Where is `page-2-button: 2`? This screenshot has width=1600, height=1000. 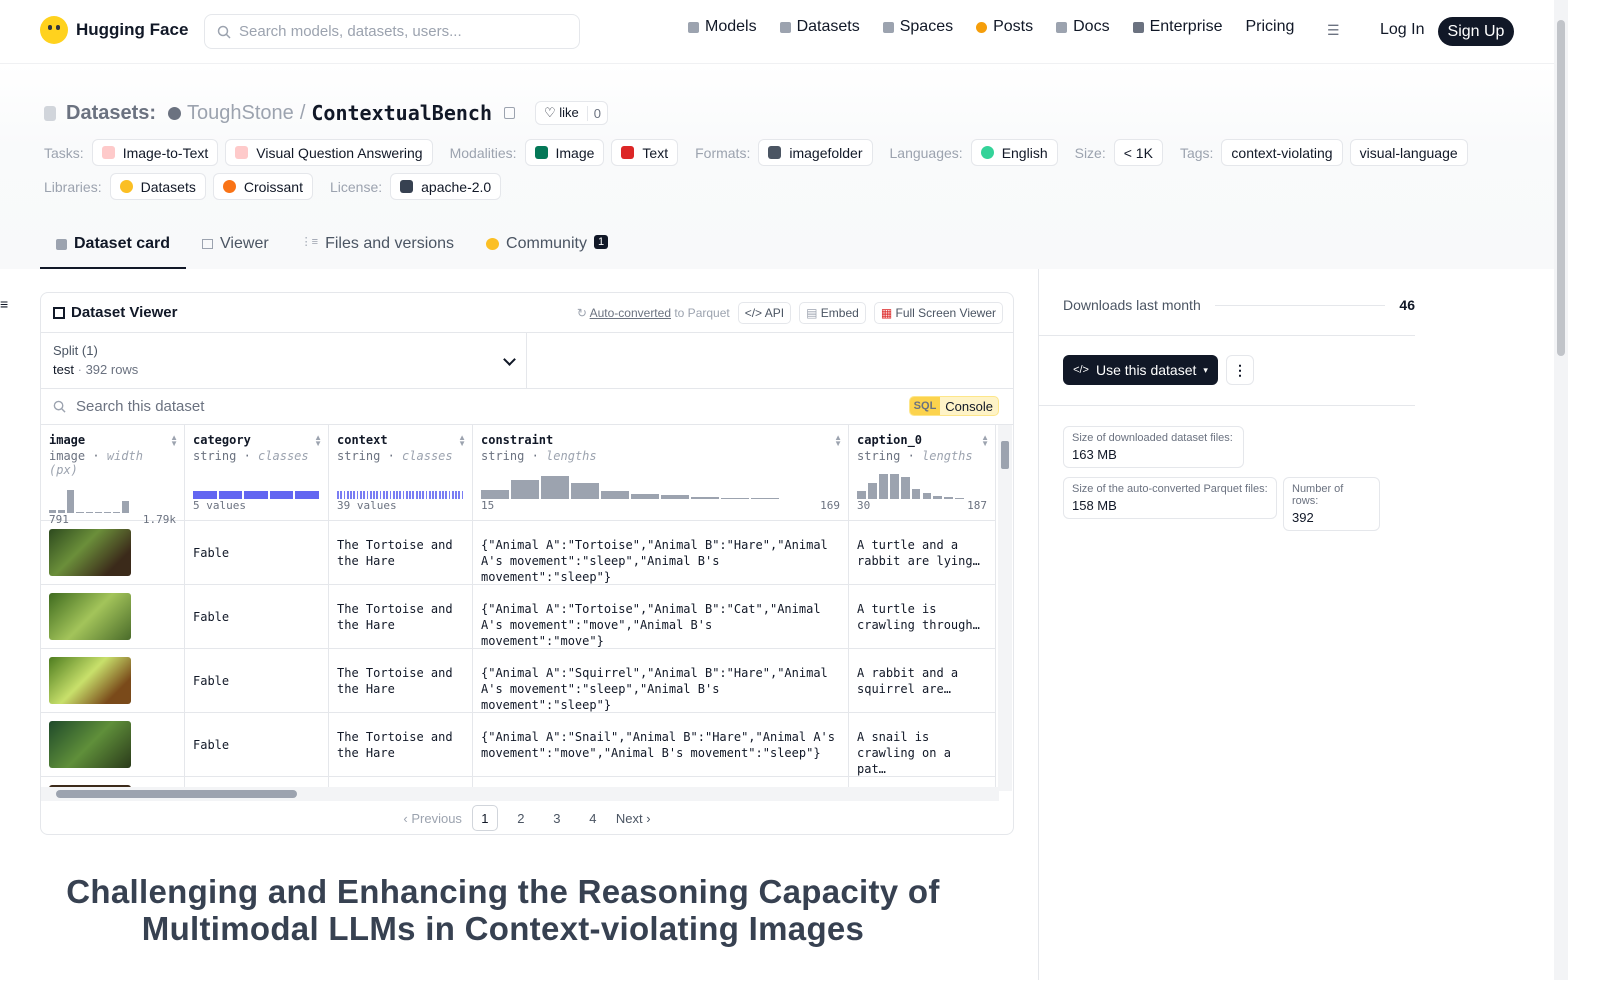
page-2-button: 2 is located at coordinates (521, 818).